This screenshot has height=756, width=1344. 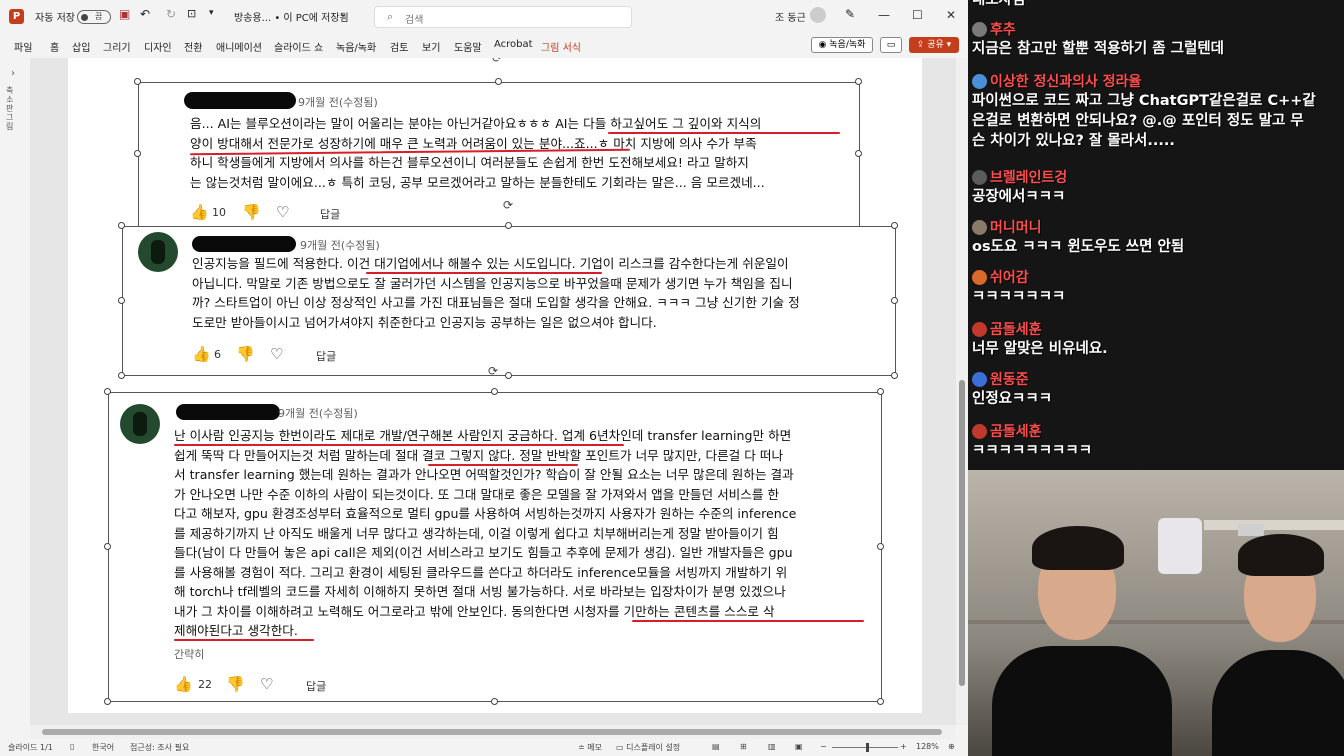 I want to click on document-title: 방송용... • 이 PC에 저장됨, so click(x=291, y=16).